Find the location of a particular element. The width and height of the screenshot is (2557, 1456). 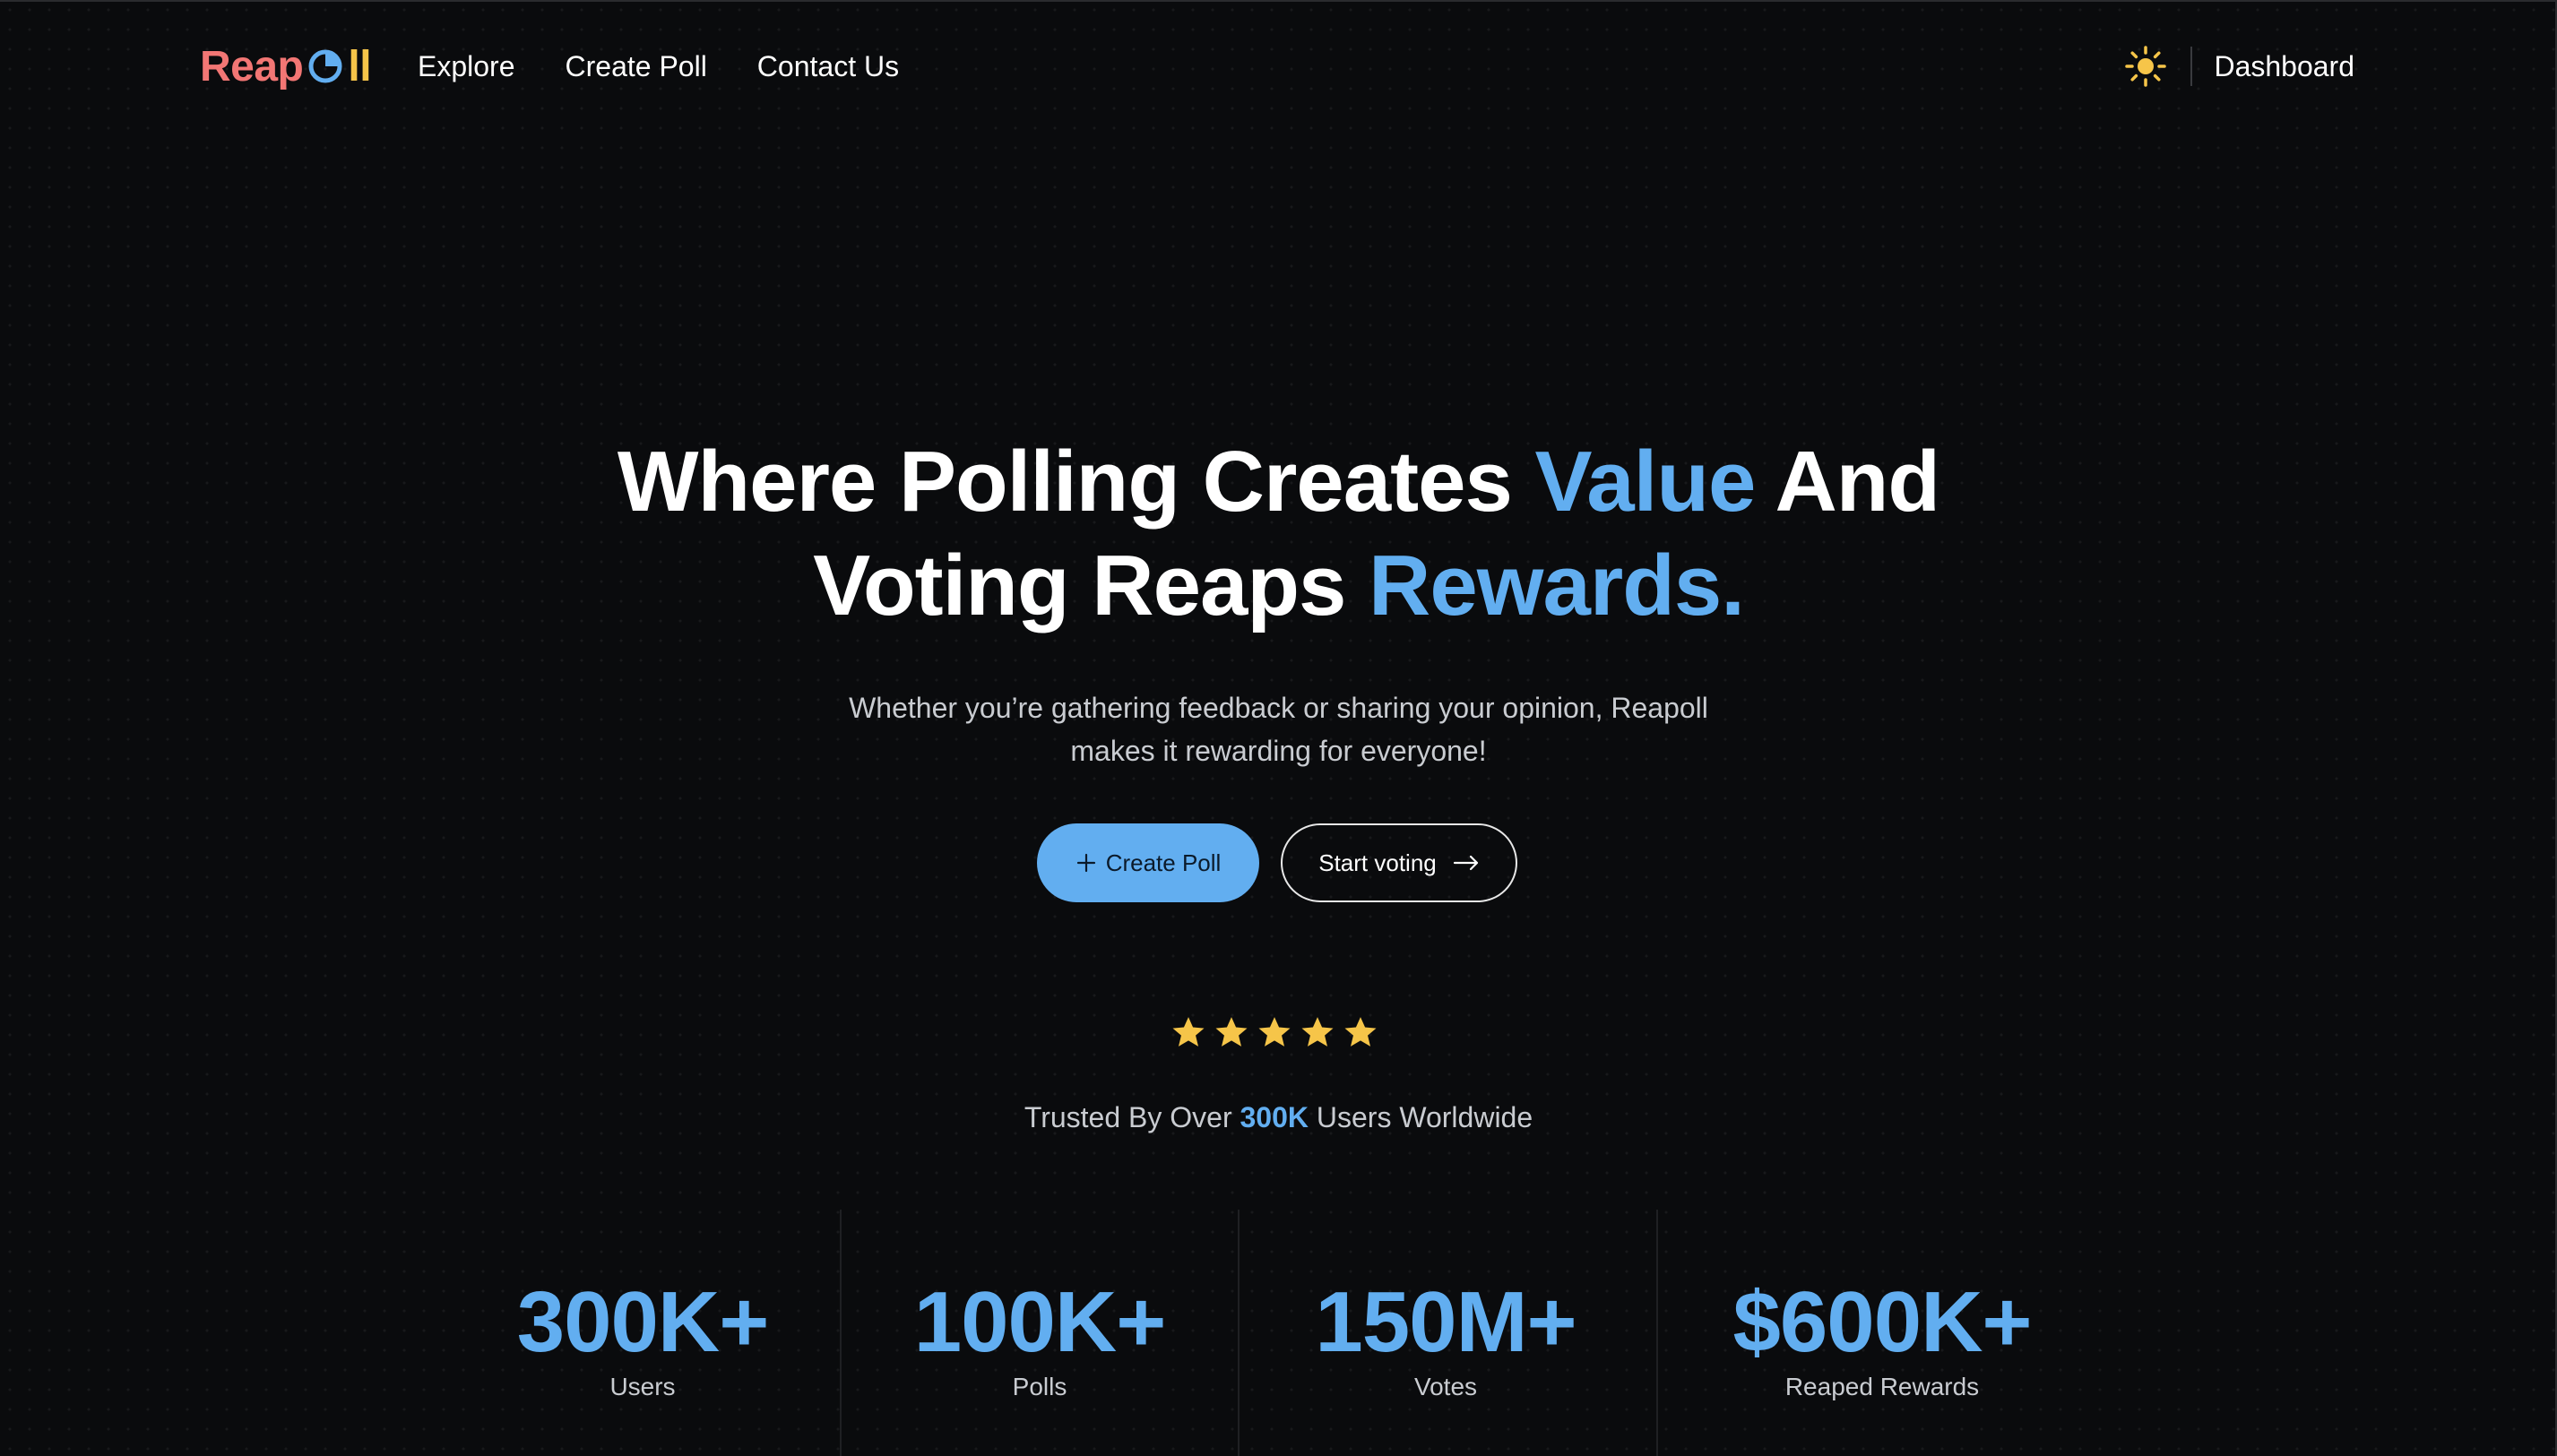

stat-polls: 100K+ Polls is located at coordinates (1039, 1340).